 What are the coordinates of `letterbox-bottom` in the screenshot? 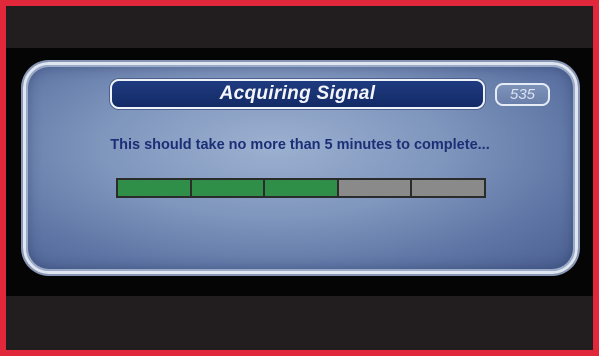 It's located at (299, 323).